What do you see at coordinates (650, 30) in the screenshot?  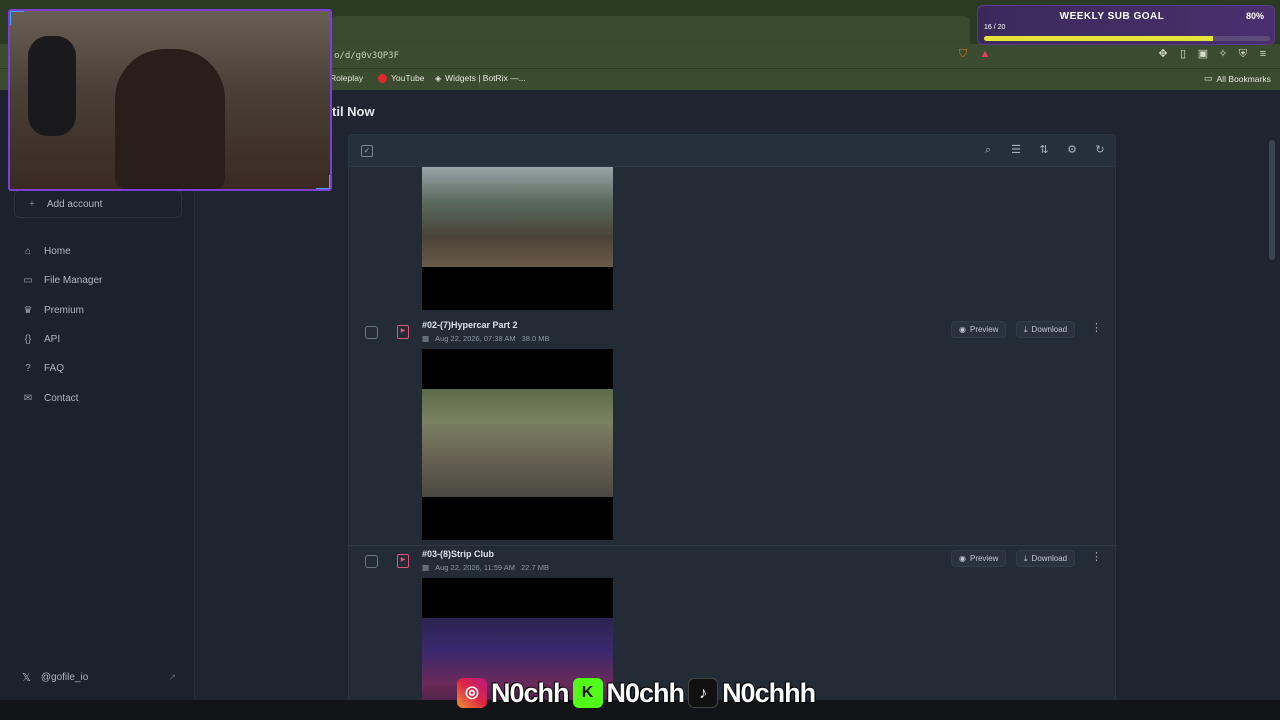 I see `browser-active-tab` at bounding box center [650, 30].